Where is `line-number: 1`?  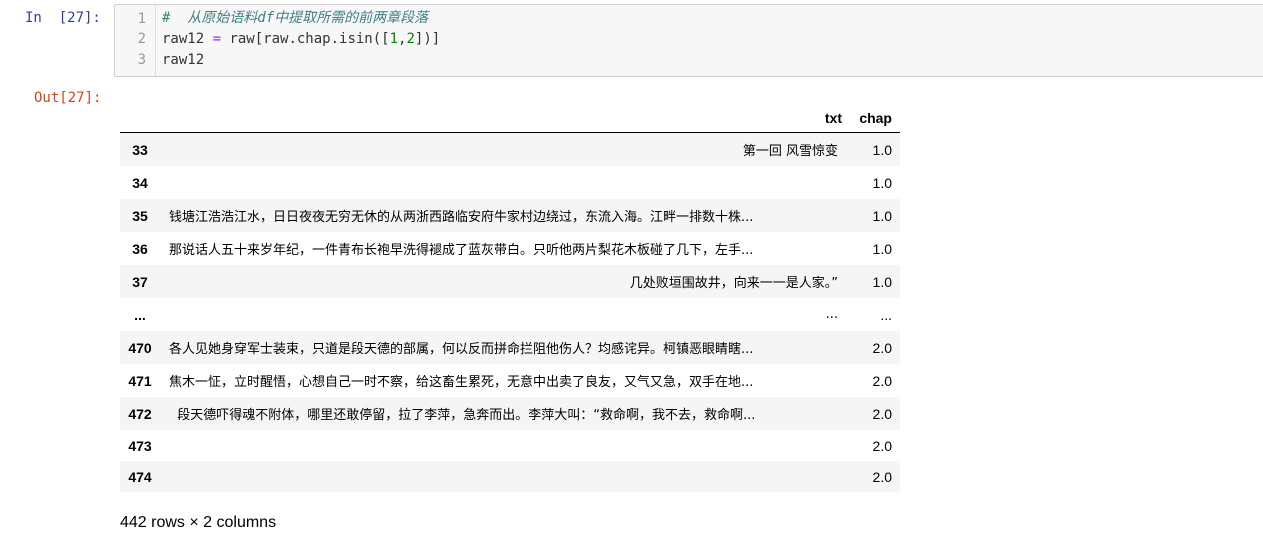 line-number: 1 is located at coordinates (141, 19).